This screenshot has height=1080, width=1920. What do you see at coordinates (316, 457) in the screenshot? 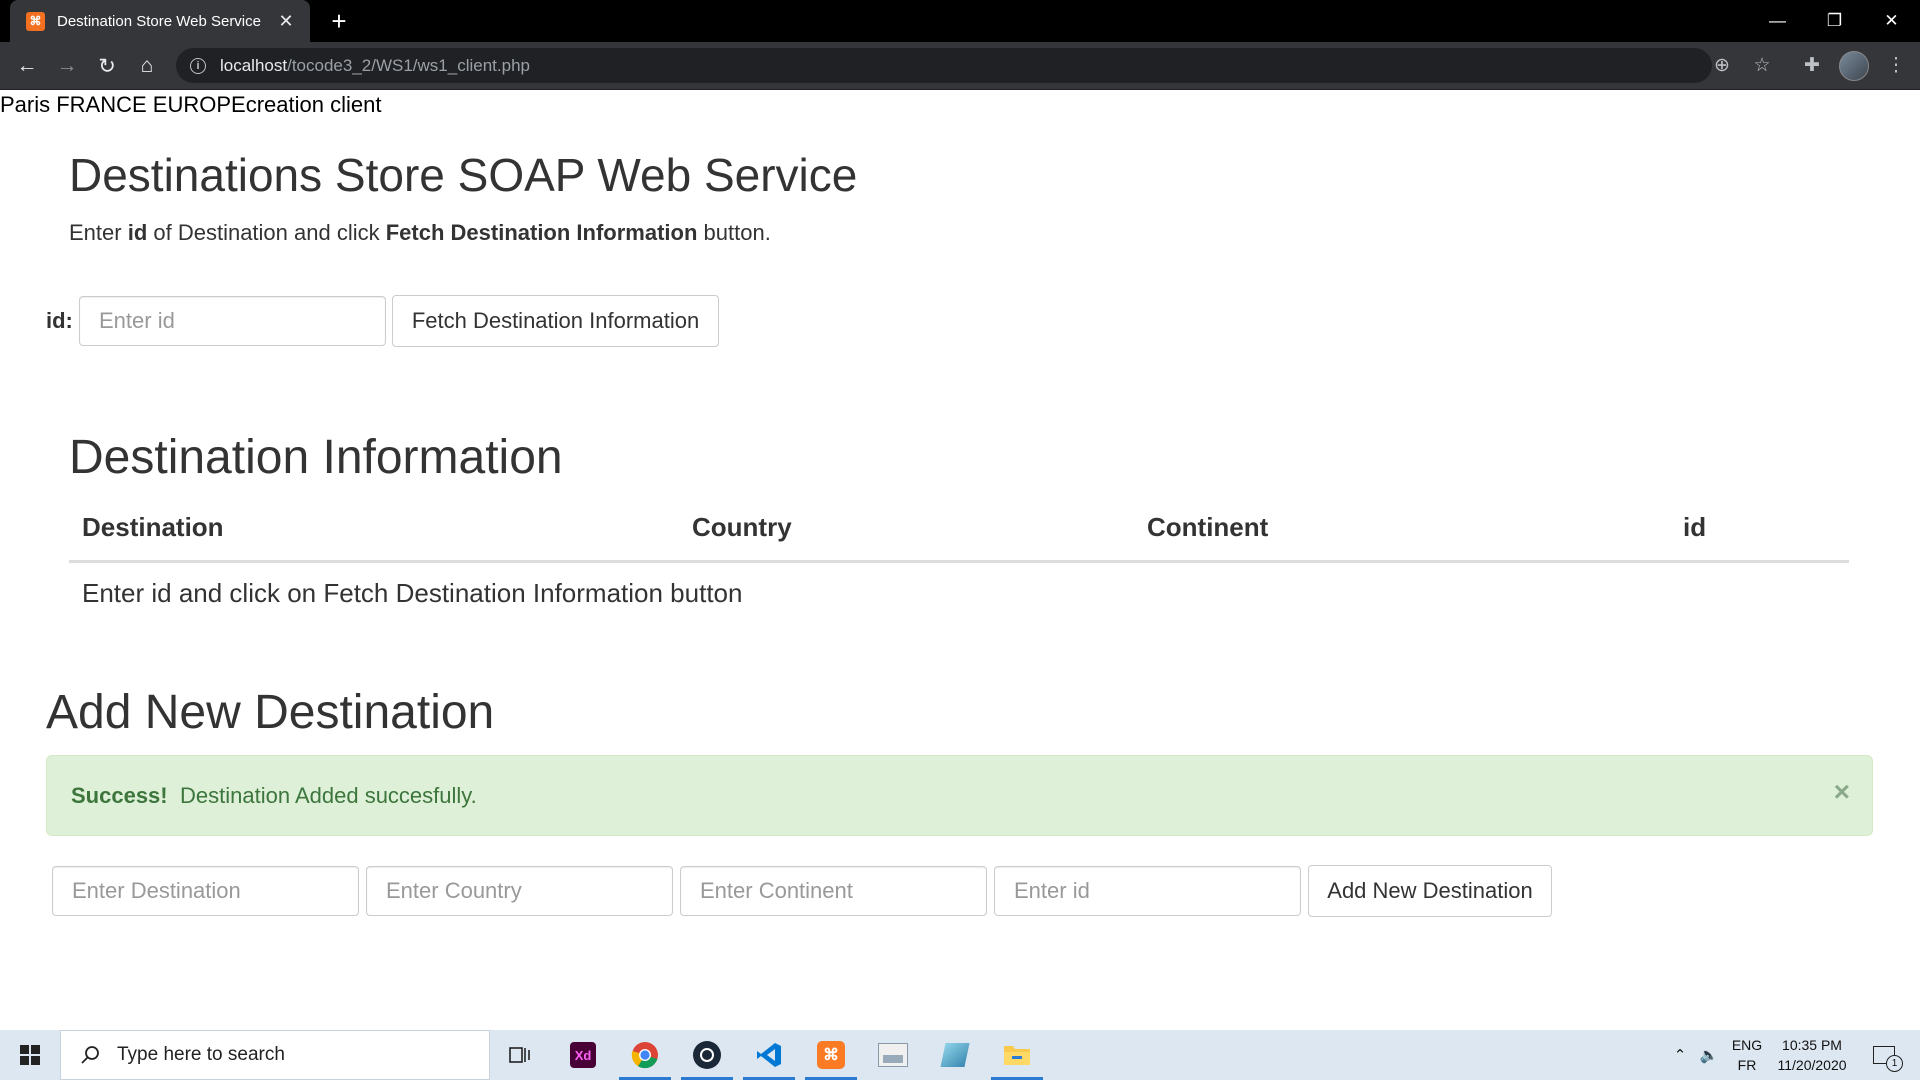
I see `destination-info-heading: Destination Information` at bounding box center [316, 457].